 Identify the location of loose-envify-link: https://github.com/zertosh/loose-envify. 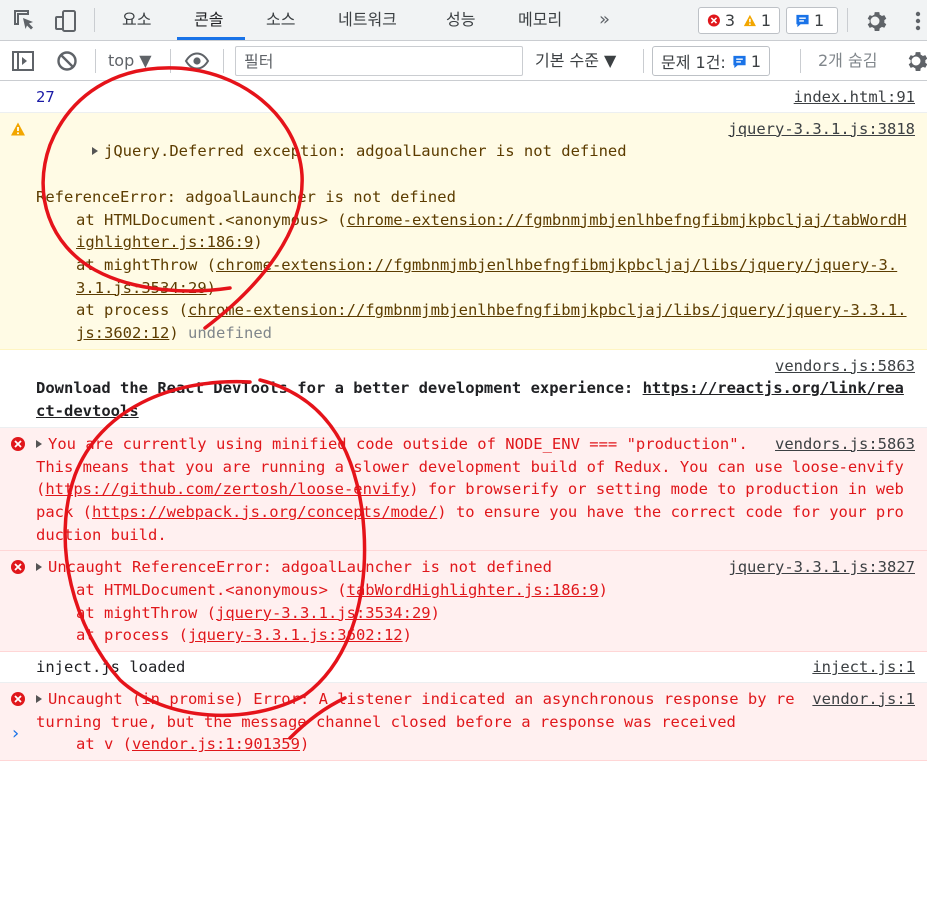
(227, 489).